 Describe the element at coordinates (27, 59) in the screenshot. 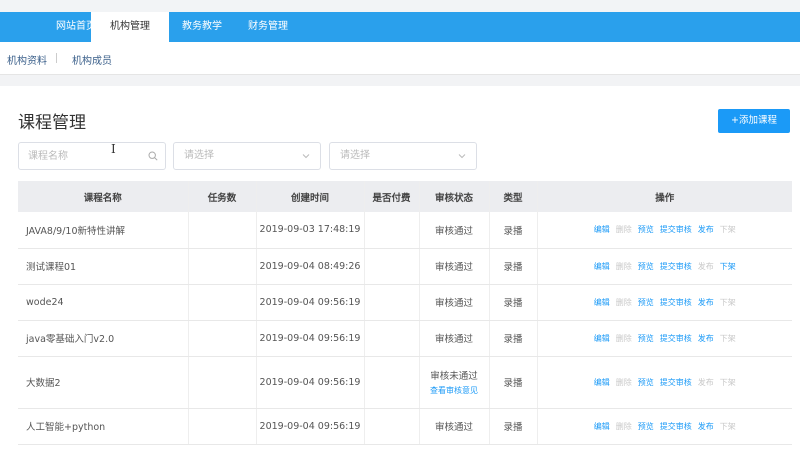

I see `subnav-org-profile: 机构资料` at that location.